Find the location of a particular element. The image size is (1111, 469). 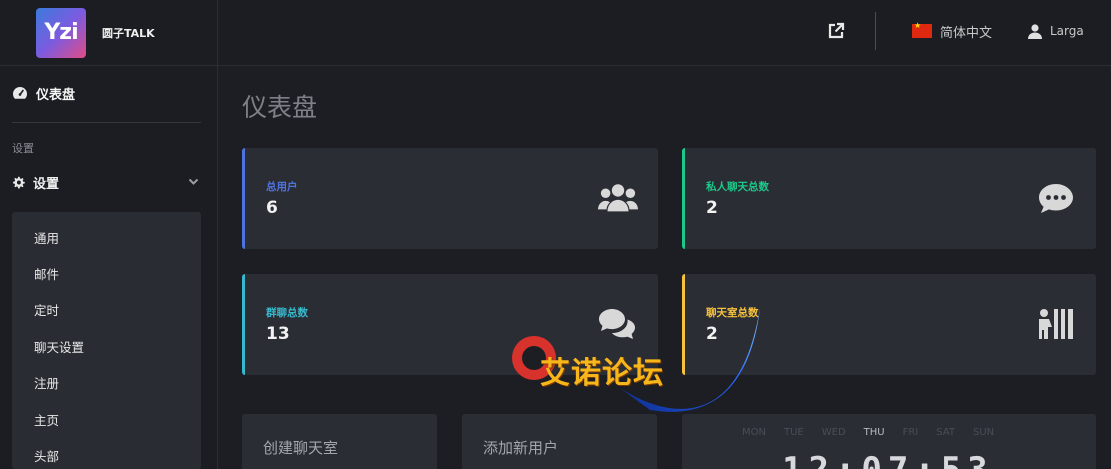

chatroom-icon is located at coordinates (1056, 324).